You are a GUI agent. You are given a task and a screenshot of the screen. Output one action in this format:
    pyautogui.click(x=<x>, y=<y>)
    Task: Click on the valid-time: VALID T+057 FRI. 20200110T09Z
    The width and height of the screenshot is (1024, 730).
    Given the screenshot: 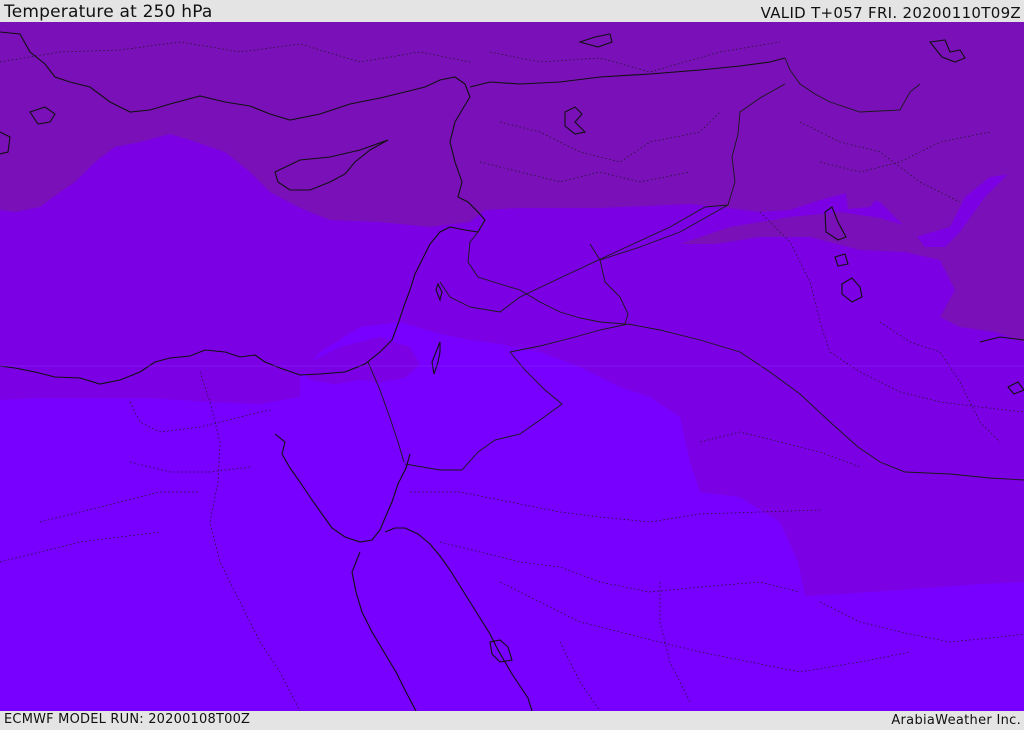 What is the action you would take?
    pyautogui.click(x=890, y=13)
    